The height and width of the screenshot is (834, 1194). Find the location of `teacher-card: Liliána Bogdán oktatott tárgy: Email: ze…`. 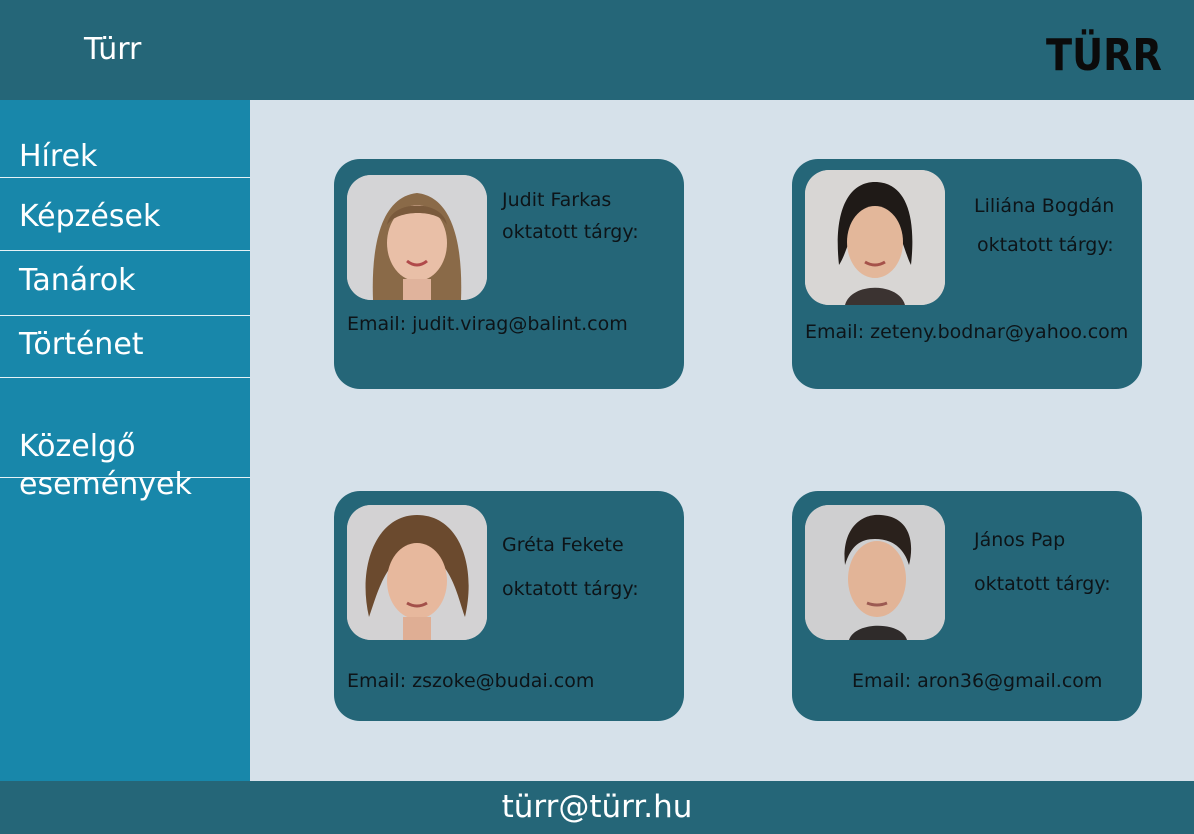

teacher-card: Liliána Bogdán oktatott tárgy: Email: ze… is located at coordinates (967, 274).